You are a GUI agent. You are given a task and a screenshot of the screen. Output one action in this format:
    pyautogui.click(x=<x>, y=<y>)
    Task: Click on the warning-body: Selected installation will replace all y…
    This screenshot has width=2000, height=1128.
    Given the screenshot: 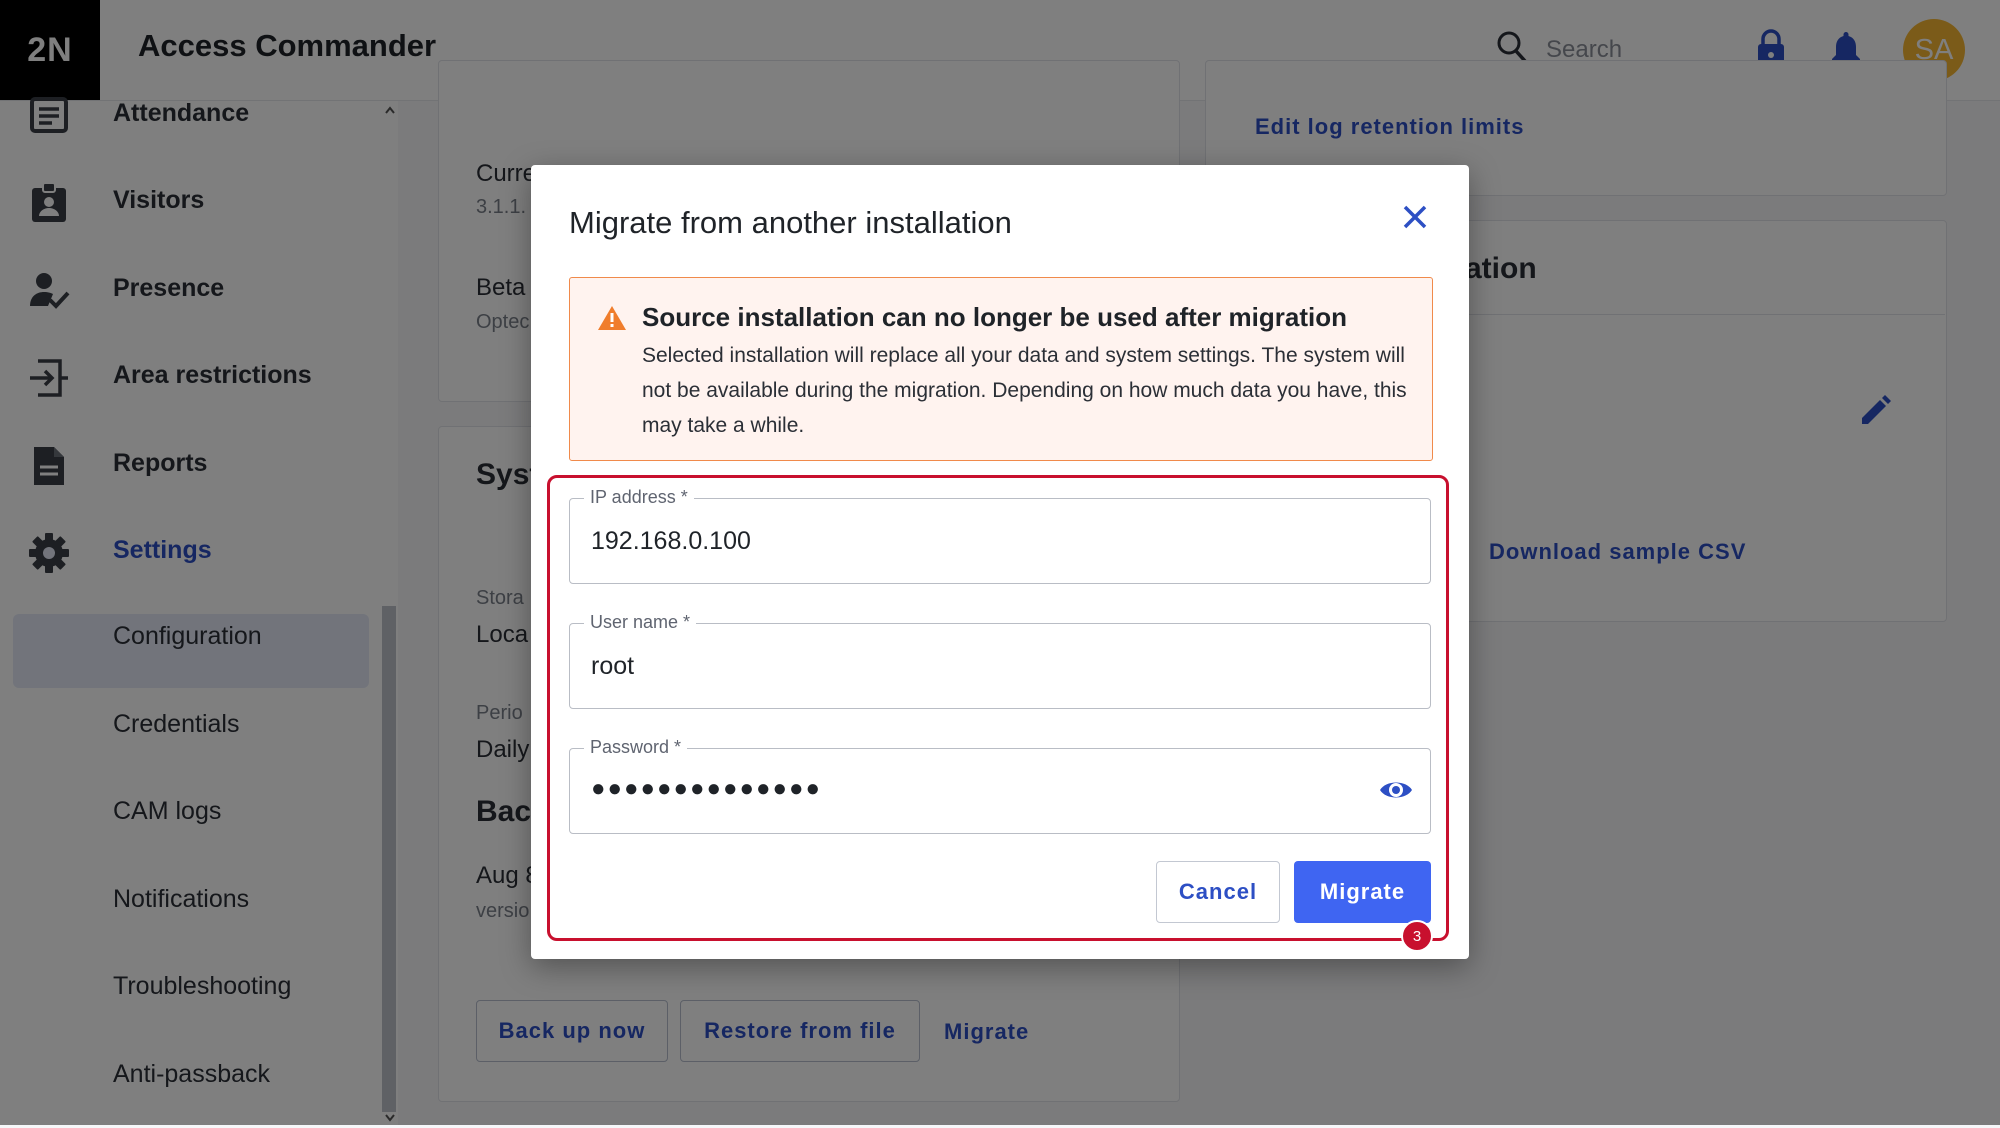 What is the action you would take?
    pyautogui.click(x=1024, y=390)
    